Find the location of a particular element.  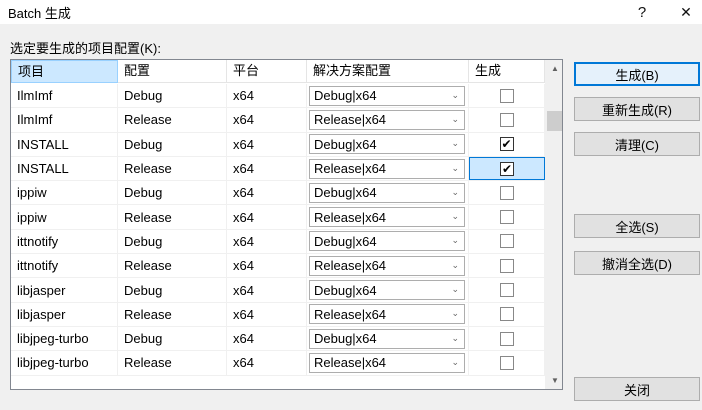

table-row: ippiw Release x64 Release|x64 ⌄ is located at coordinates (278, 217).